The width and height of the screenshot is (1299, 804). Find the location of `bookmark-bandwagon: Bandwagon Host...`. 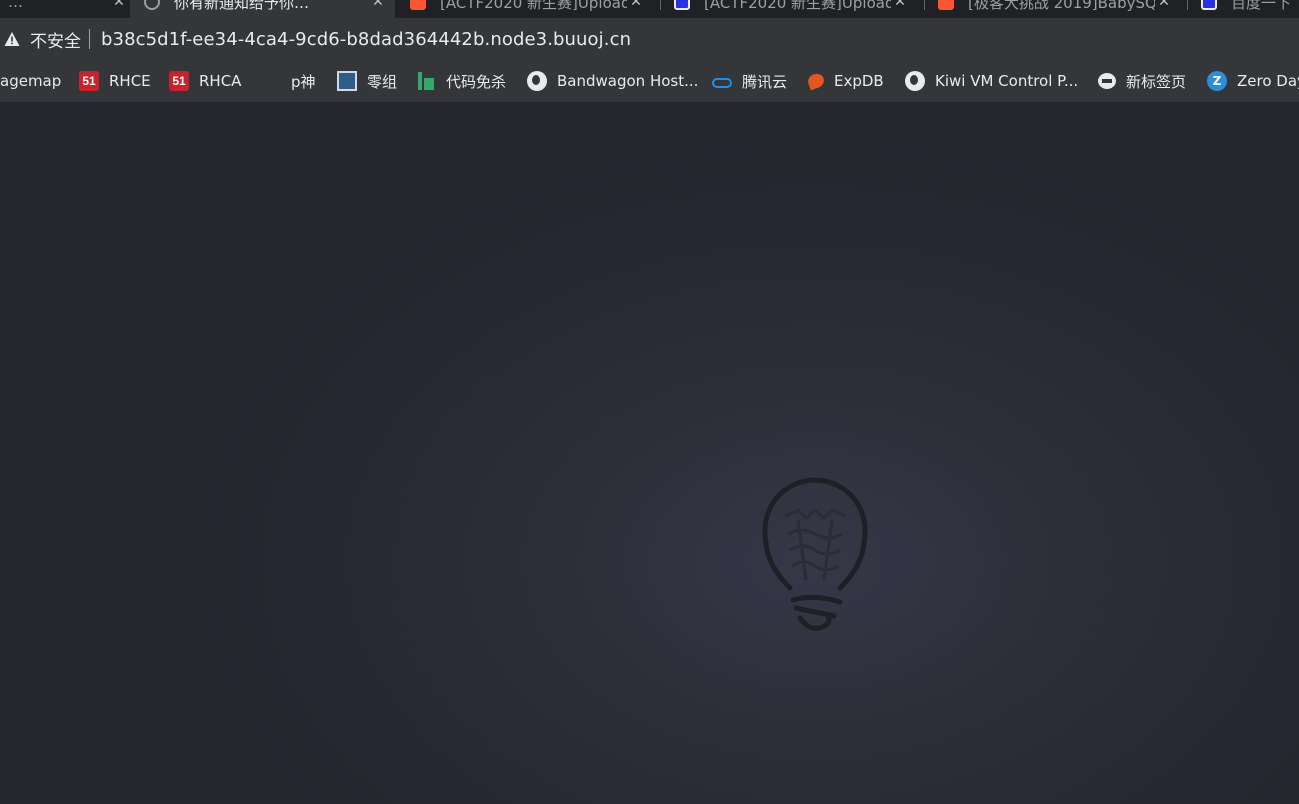

bookmark-bandwagon: Bandwagon Host... is located at coordinates (612, 81).